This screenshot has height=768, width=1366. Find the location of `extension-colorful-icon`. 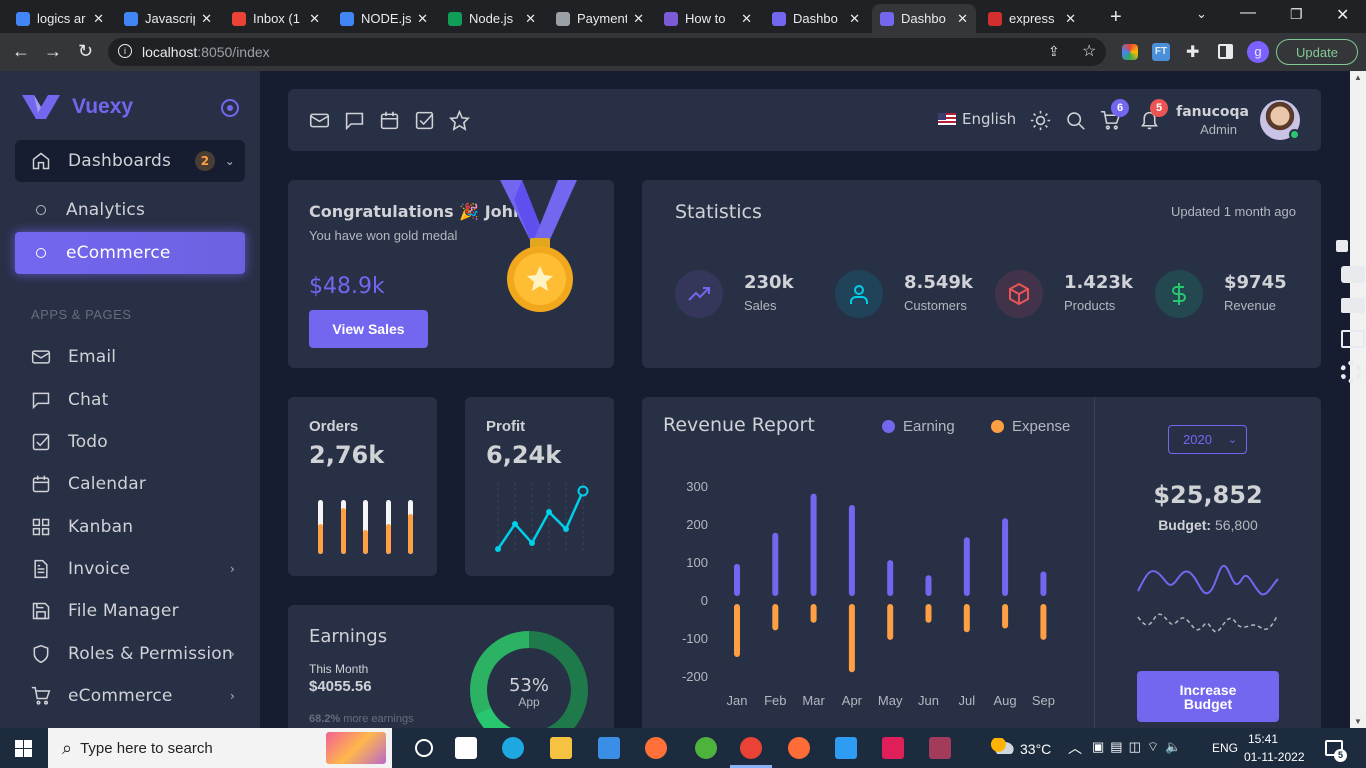

extension-colorful-icon is located at coordinates (1130, 52).